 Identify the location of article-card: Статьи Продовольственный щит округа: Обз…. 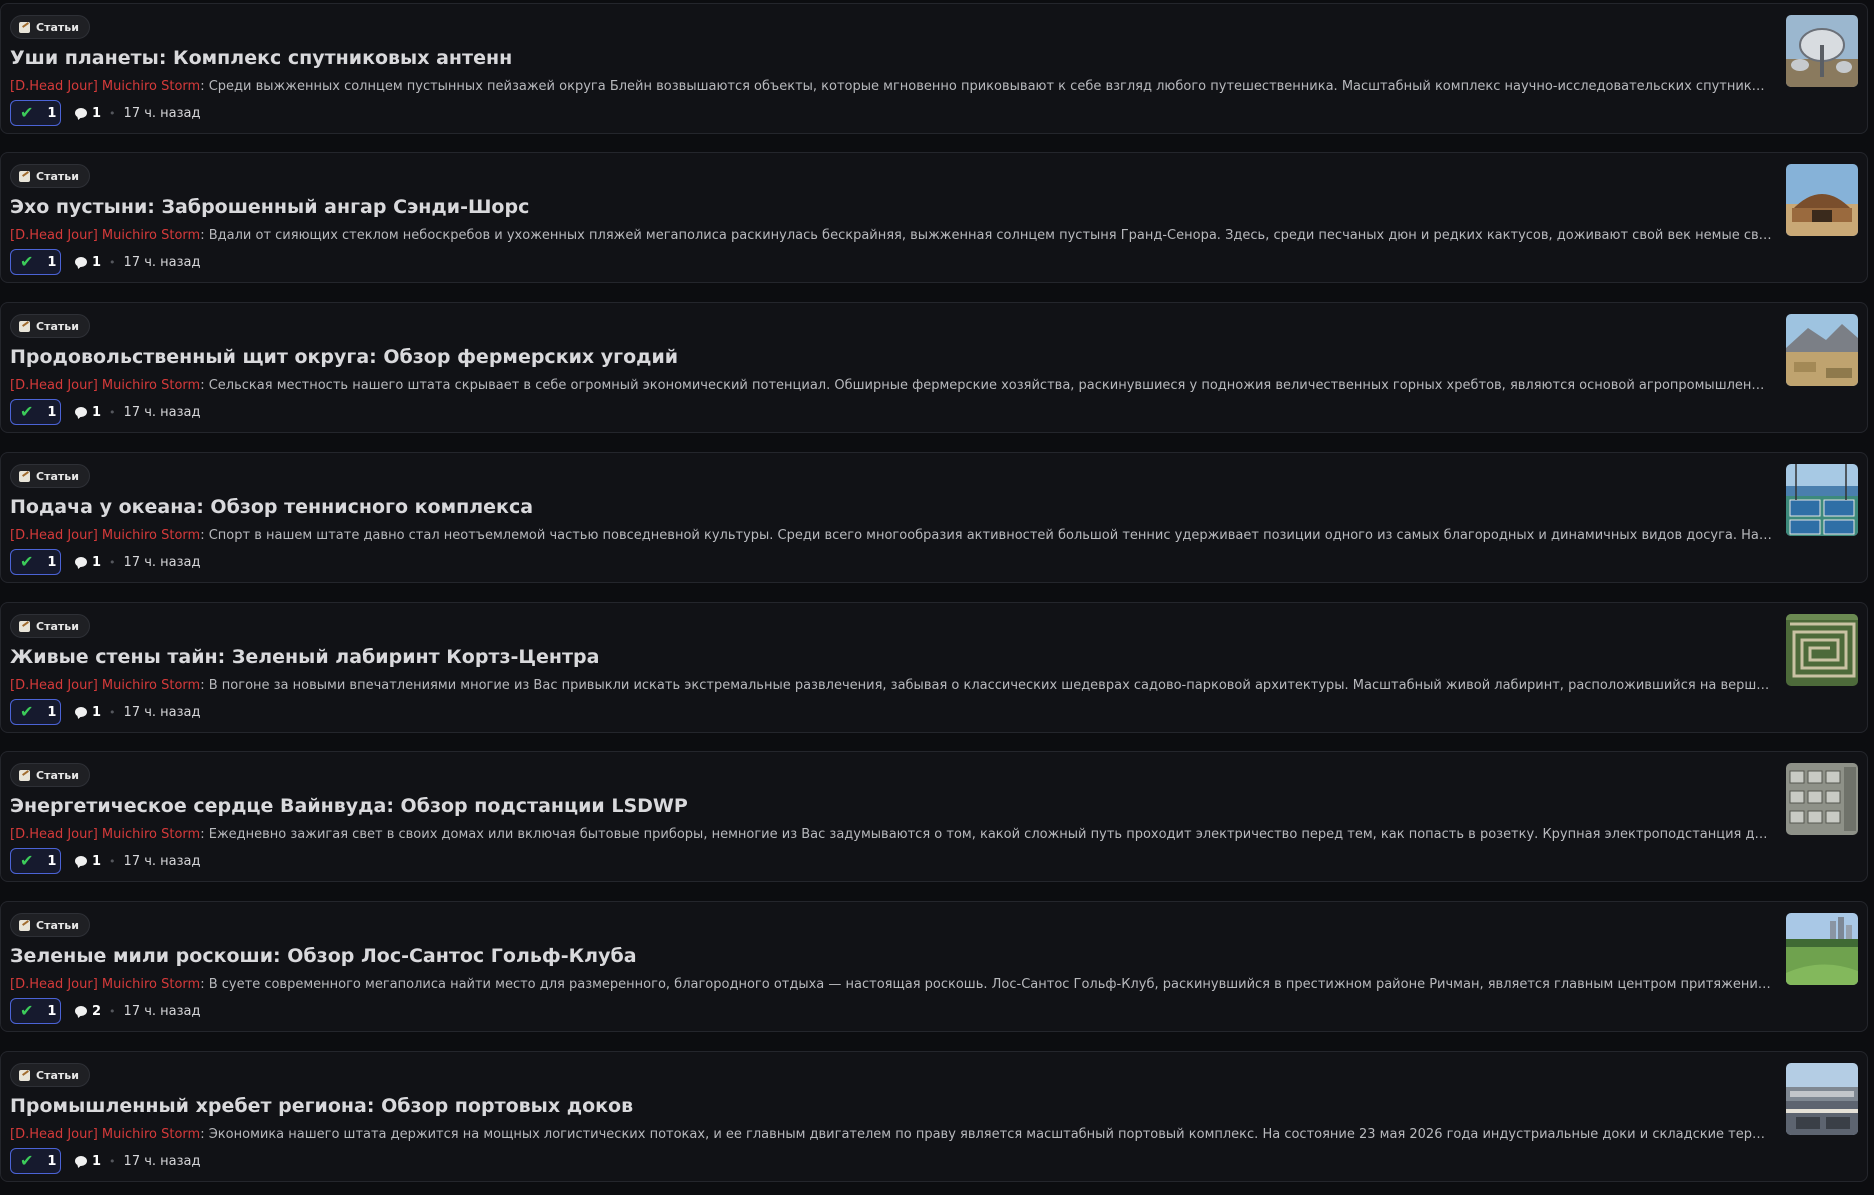
(934, 367).